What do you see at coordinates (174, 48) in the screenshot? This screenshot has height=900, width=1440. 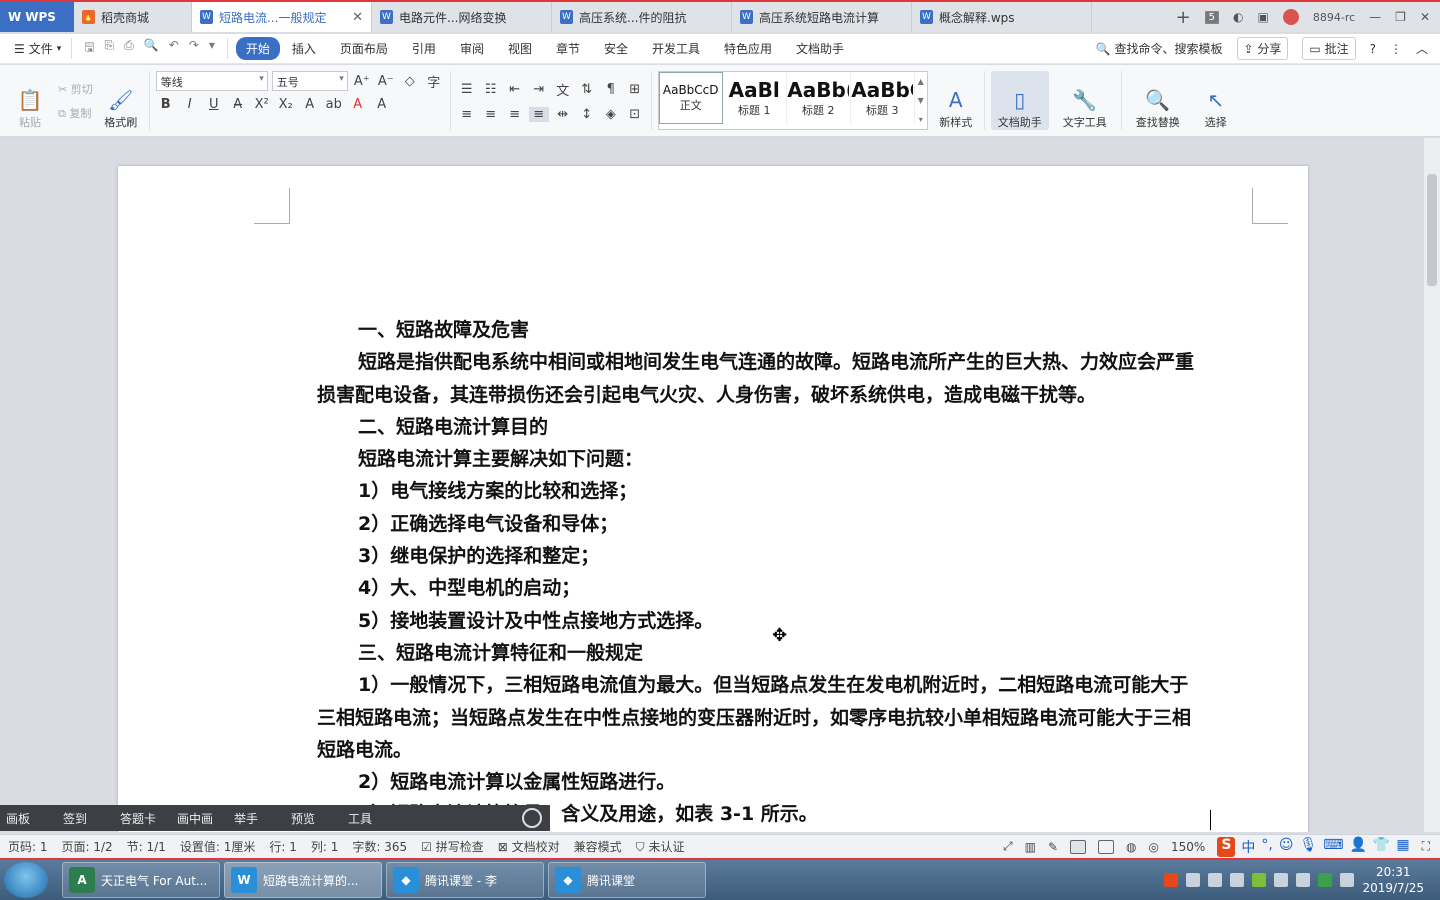 I see `undo-icon: ↶` at bounding box center [174, 48].